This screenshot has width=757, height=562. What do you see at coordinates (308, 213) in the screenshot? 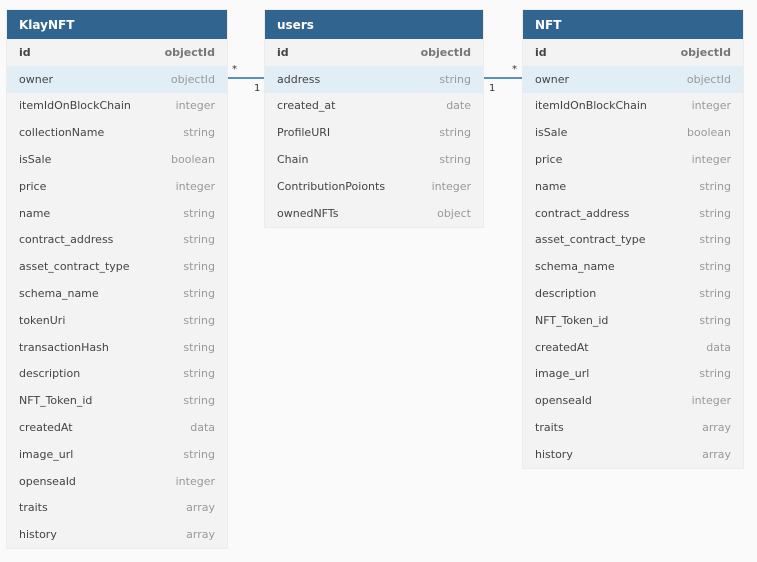
I see `field-name: ownedNFTs` at bounding box center [308, 213].